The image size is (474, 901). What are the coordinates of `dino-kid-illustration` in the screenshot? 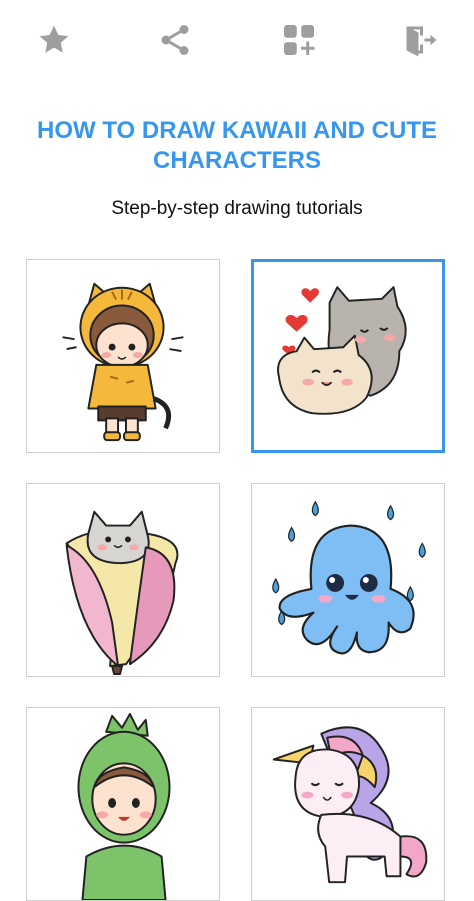 It's located at (124, 806).